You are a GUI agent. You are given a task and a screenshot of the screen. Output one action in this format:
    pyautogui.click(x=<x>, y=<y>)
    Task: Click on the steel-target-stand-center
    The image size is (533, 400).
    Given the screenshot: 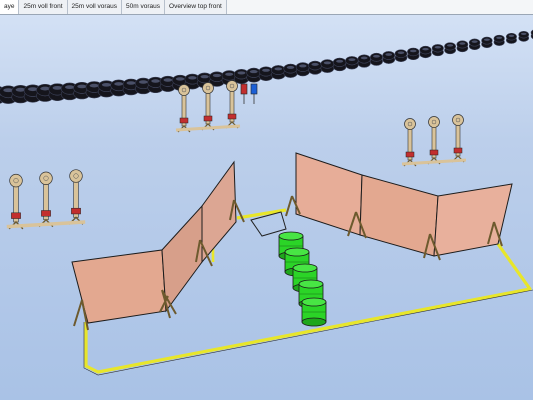 What is the action you would take?
    pyautogui.click(x=208, y=106)
    